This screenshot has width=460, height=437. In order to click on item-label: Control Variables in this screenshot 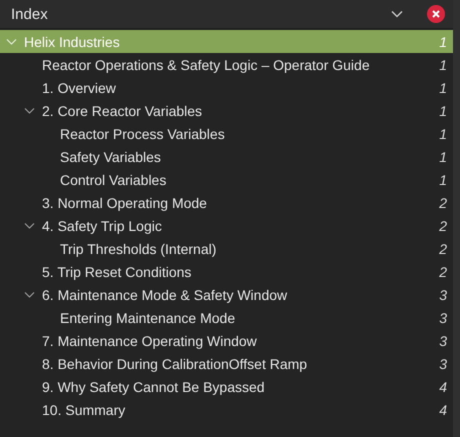, I will do `click(114, 180)`.